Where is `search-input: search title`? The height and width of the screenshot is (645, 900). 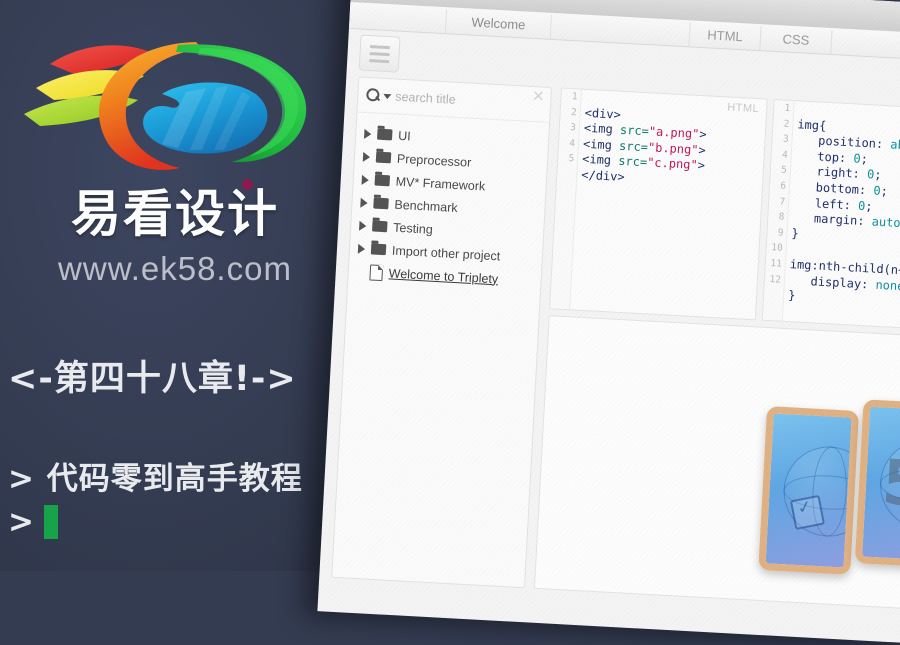 search-input: search title is located at coordinates (442, 99).